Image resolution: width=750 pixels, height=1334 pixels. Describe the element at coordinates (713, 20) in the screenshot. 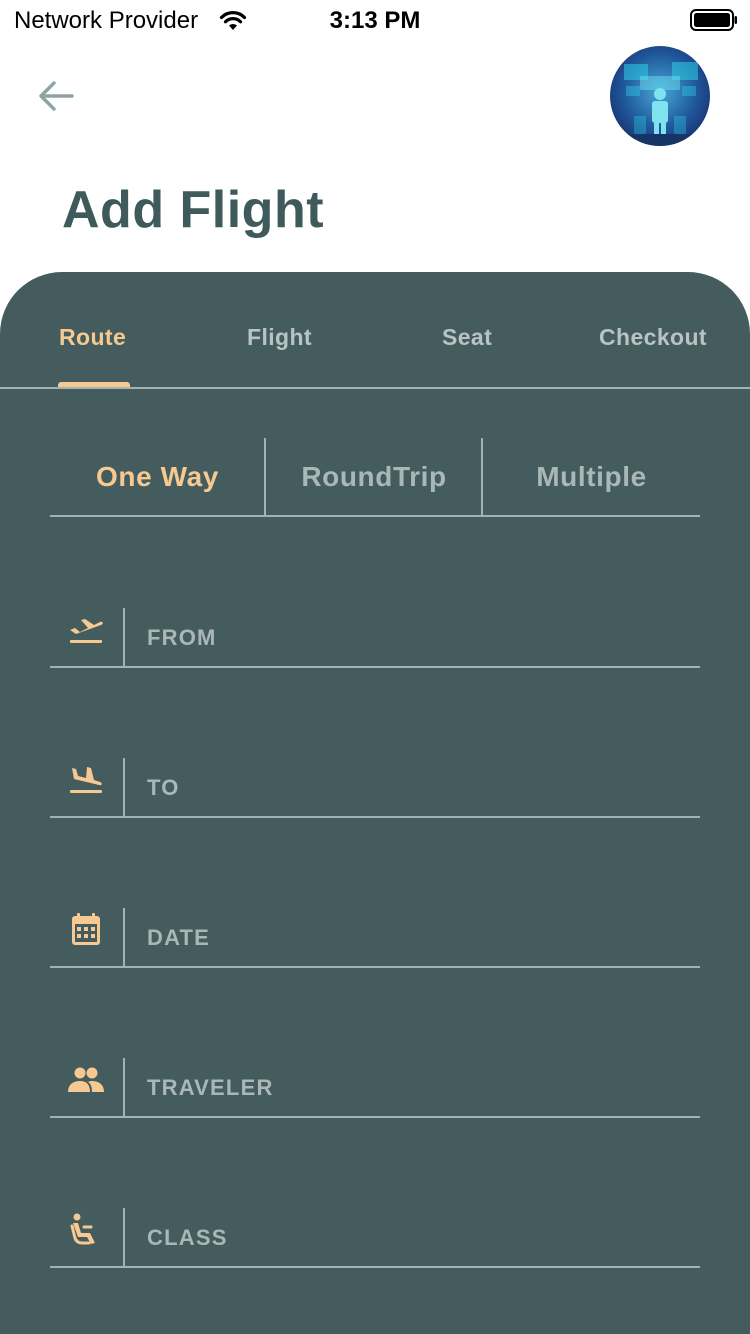

I see `battery-icon` at that location.